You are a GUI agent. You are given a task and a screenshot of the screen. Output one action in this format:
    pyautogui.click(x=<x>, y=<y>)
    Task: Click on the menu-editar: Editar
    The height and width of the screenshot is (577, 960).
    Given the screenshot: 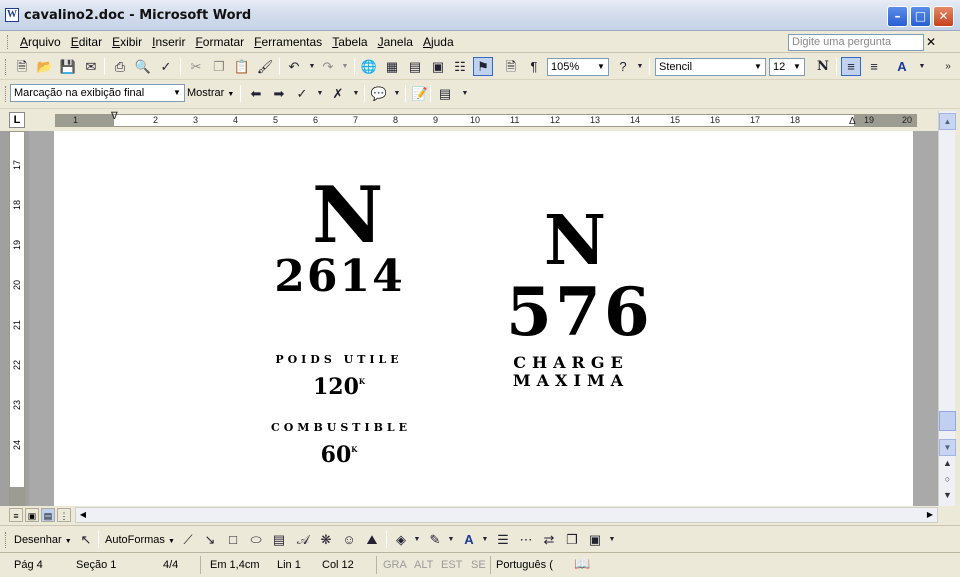 What is the action you would take?
    pyautogui.click(x=89, y=42)
    